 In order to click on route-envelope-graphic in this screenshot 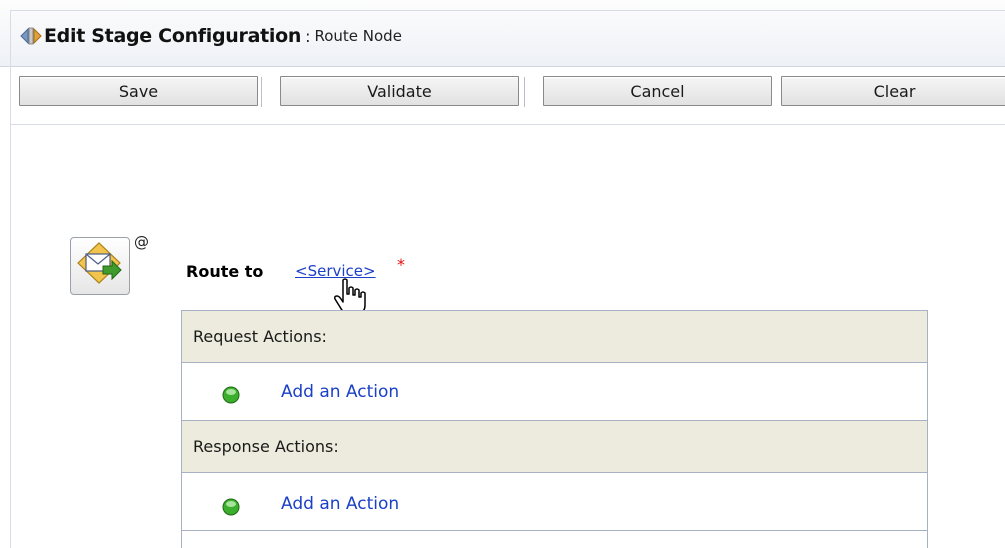, I will do `click(99, 263)`.